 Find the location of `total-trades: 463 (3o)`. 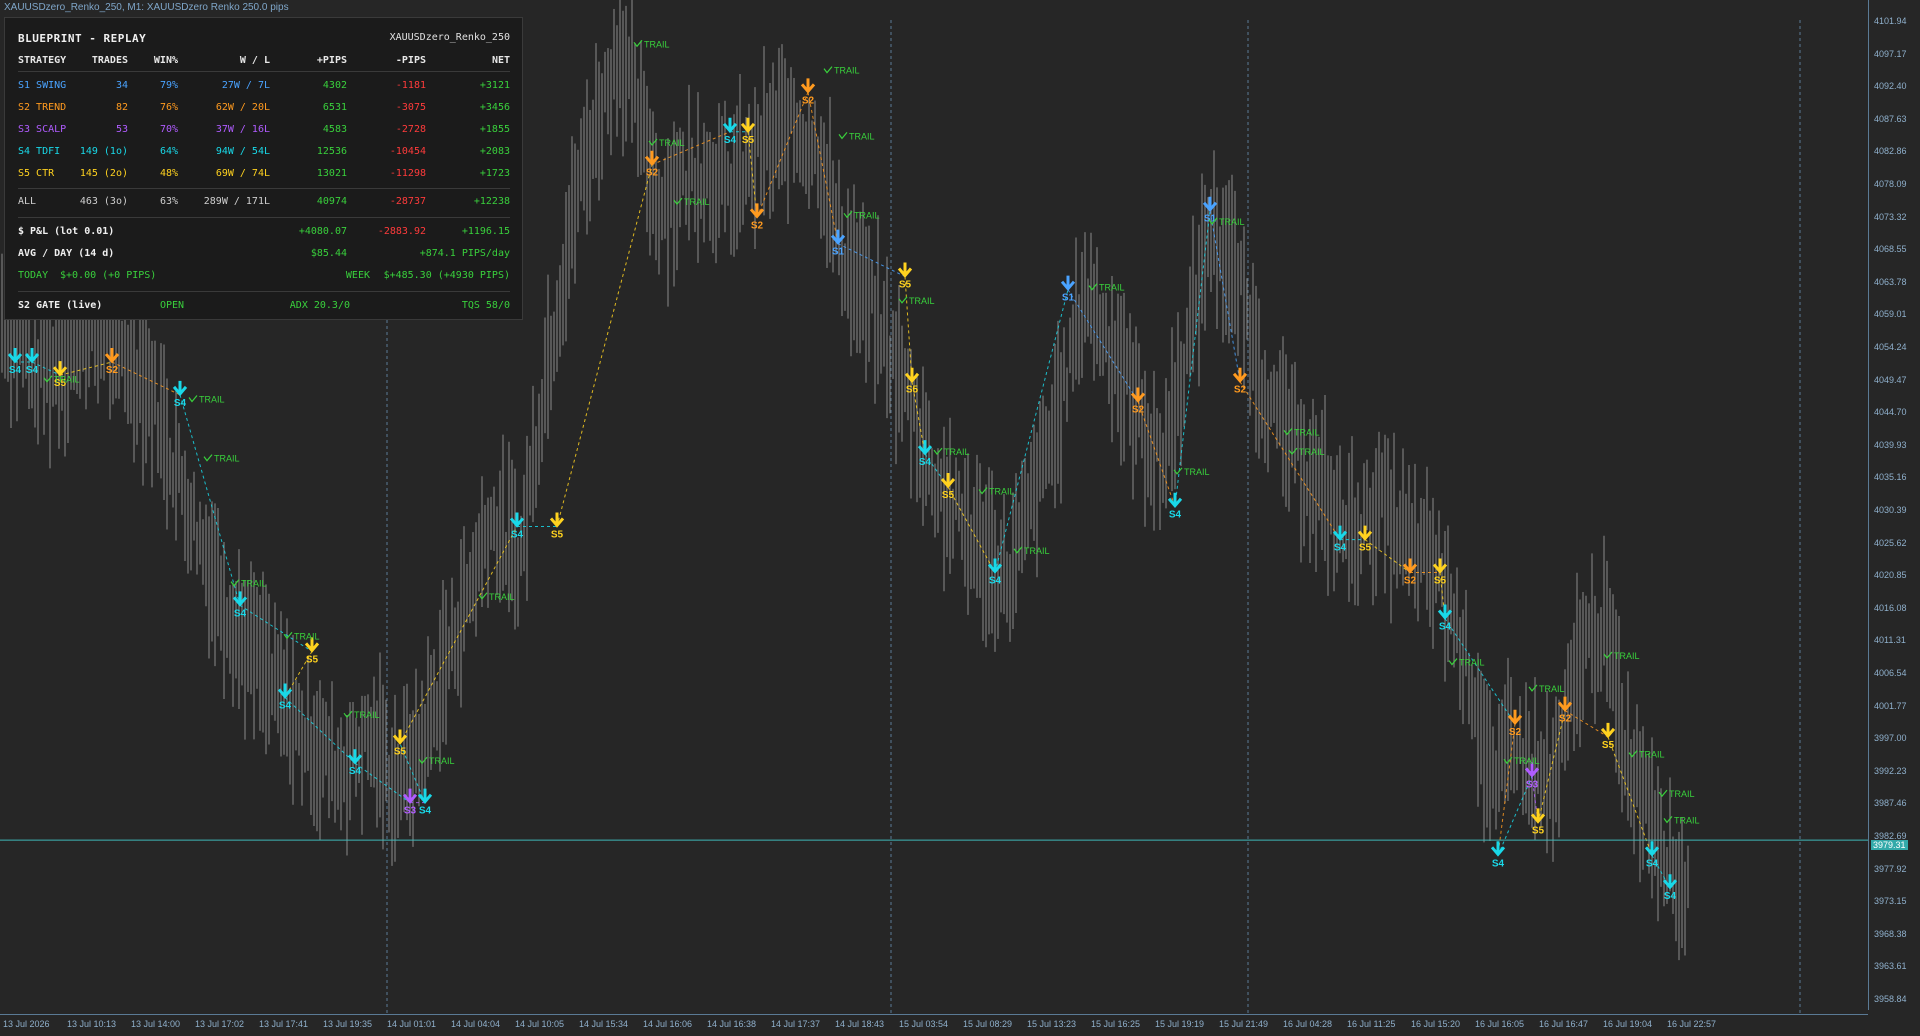

total-trades: 463 (3o) is located at coordinates (103, 201).